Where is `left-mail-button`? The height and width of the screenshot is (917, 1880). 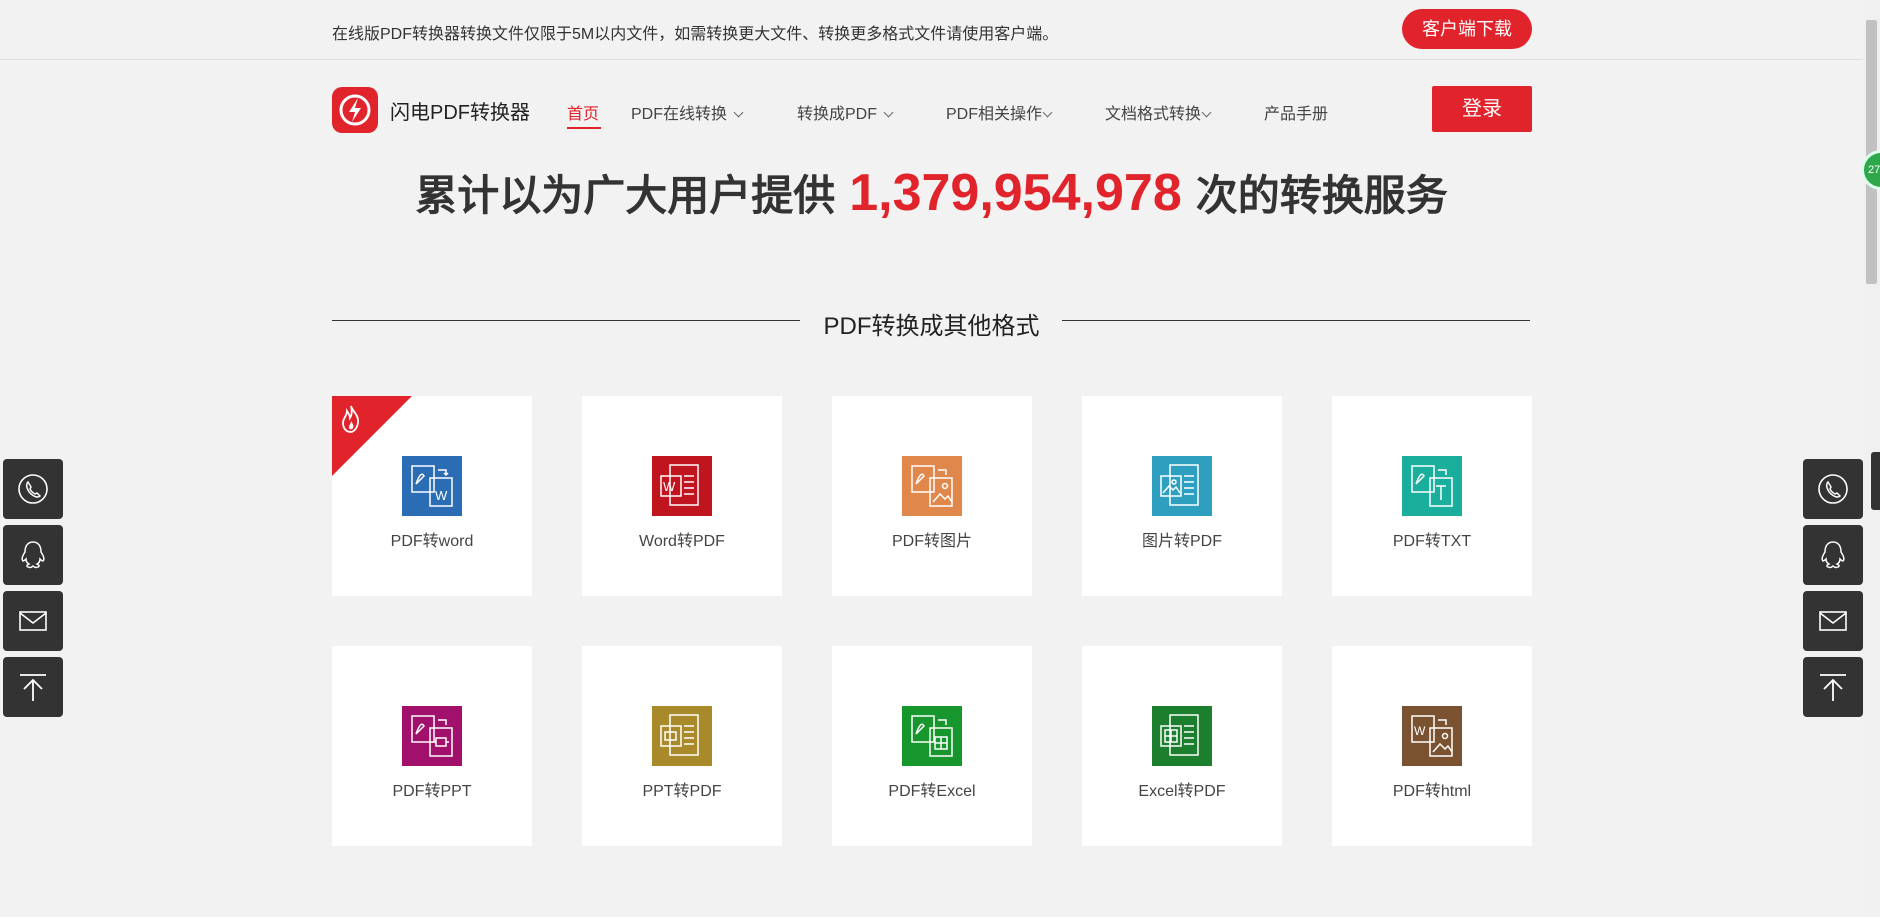
left-mail-button is located at coordinates (33, 621).